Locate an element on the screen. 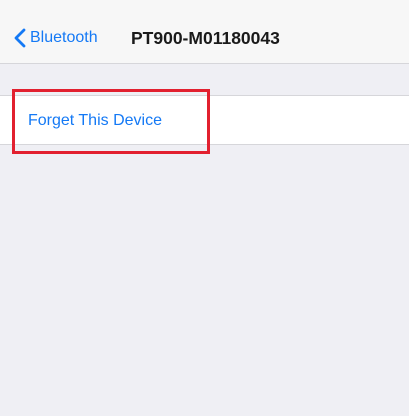  forget-device-label: Forget This Device is located at coordinates (95, 120).